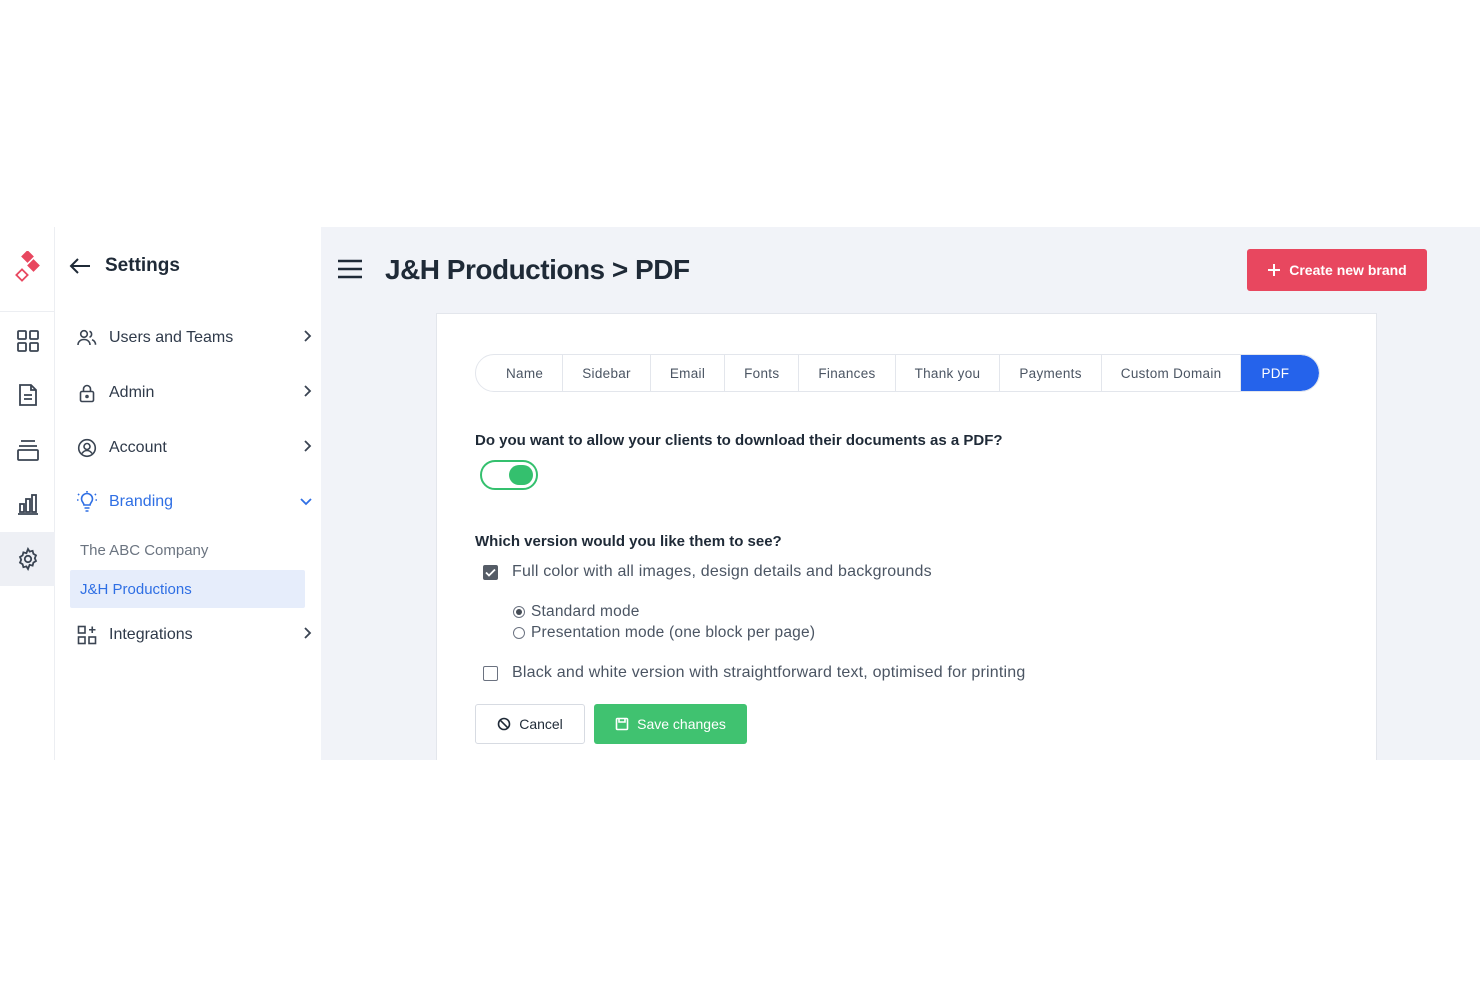  I want to click on nav-admin: Admin, so click(195, 393).